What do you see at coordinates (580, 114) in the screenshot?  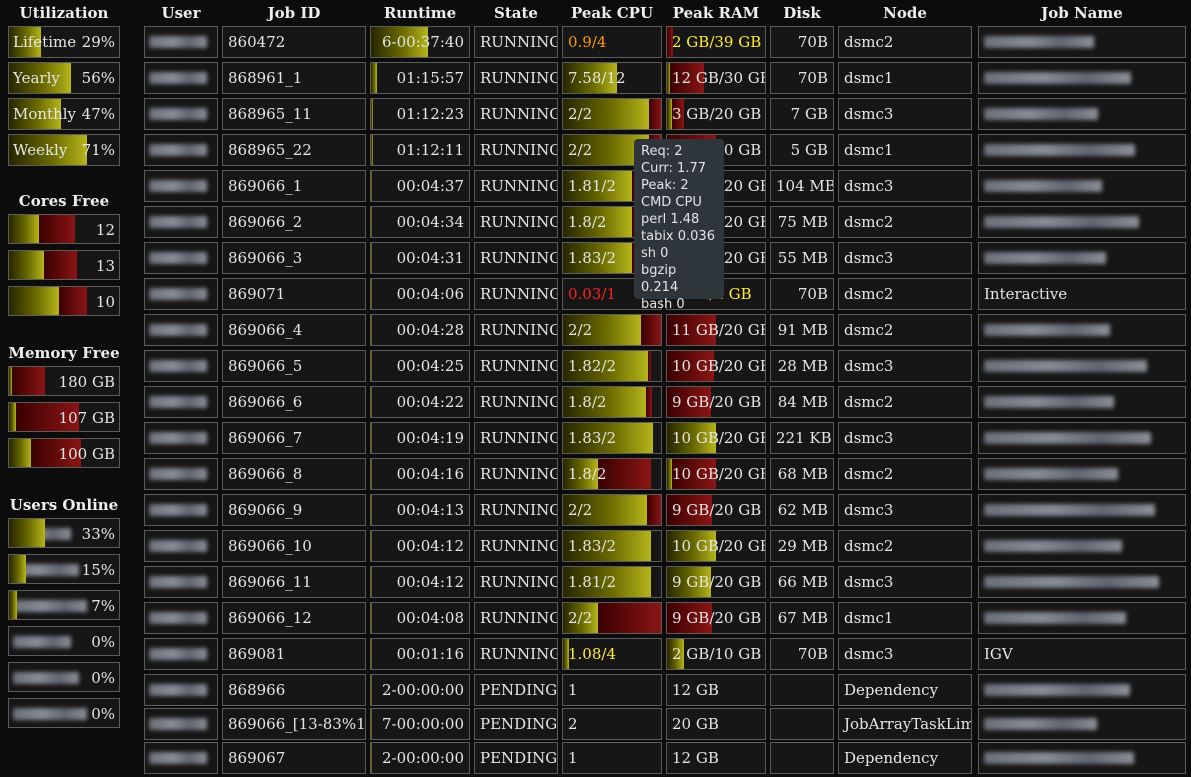 I see `peak-cpu-text: 2/2` at bounding box center [580, 114].